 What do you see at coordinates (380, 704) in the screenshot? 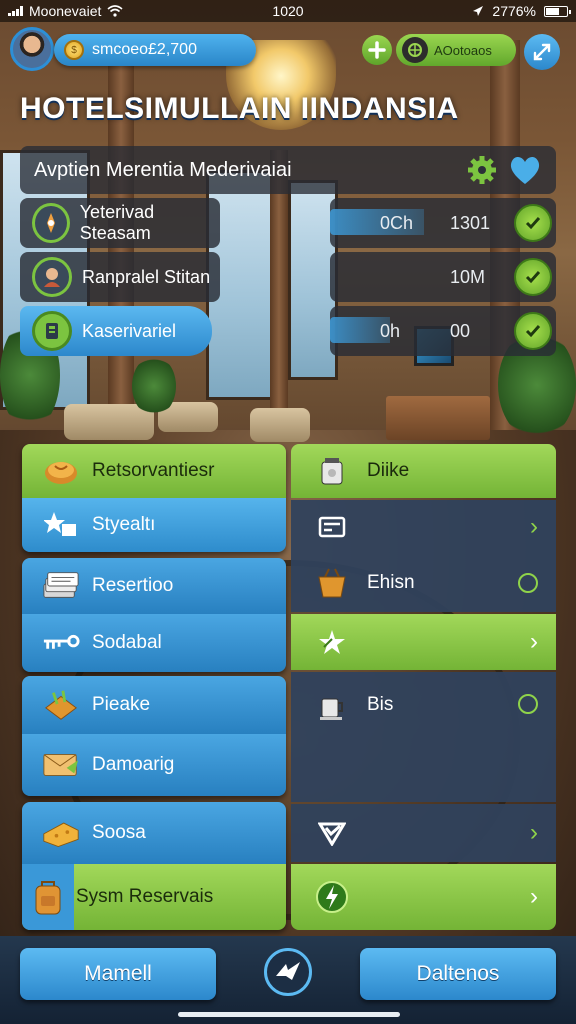
I see `right-menu-label: Bis` at bounding box center [380, 704].